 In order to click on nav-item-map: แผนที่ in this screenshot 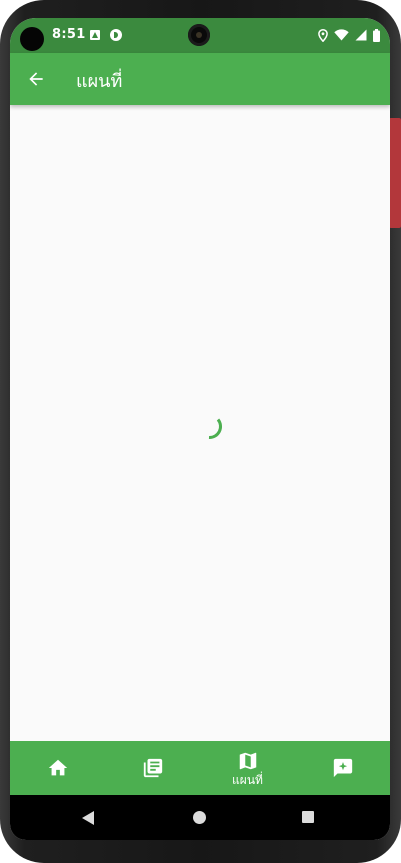, I will do `click(247, 768)`.